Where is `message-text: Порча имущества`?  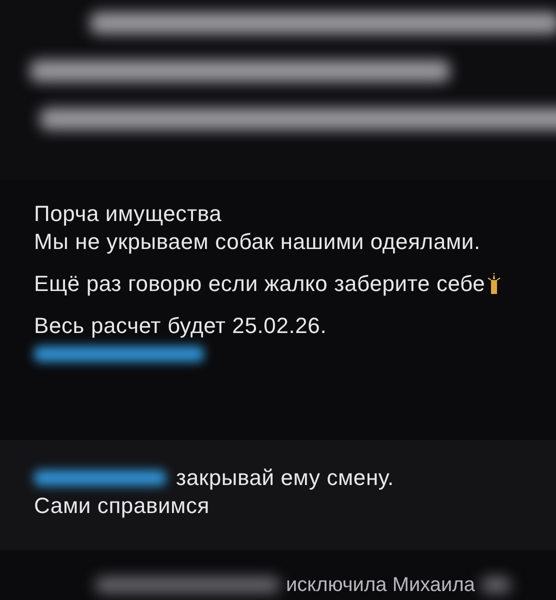
message-text: Порча имущества is located at coordinates (128, 214).